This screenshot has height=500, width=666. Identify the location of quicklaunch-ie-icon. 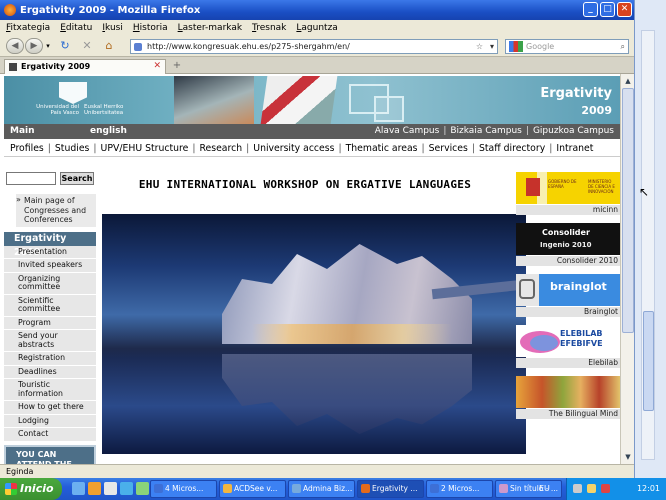
(126, 488).